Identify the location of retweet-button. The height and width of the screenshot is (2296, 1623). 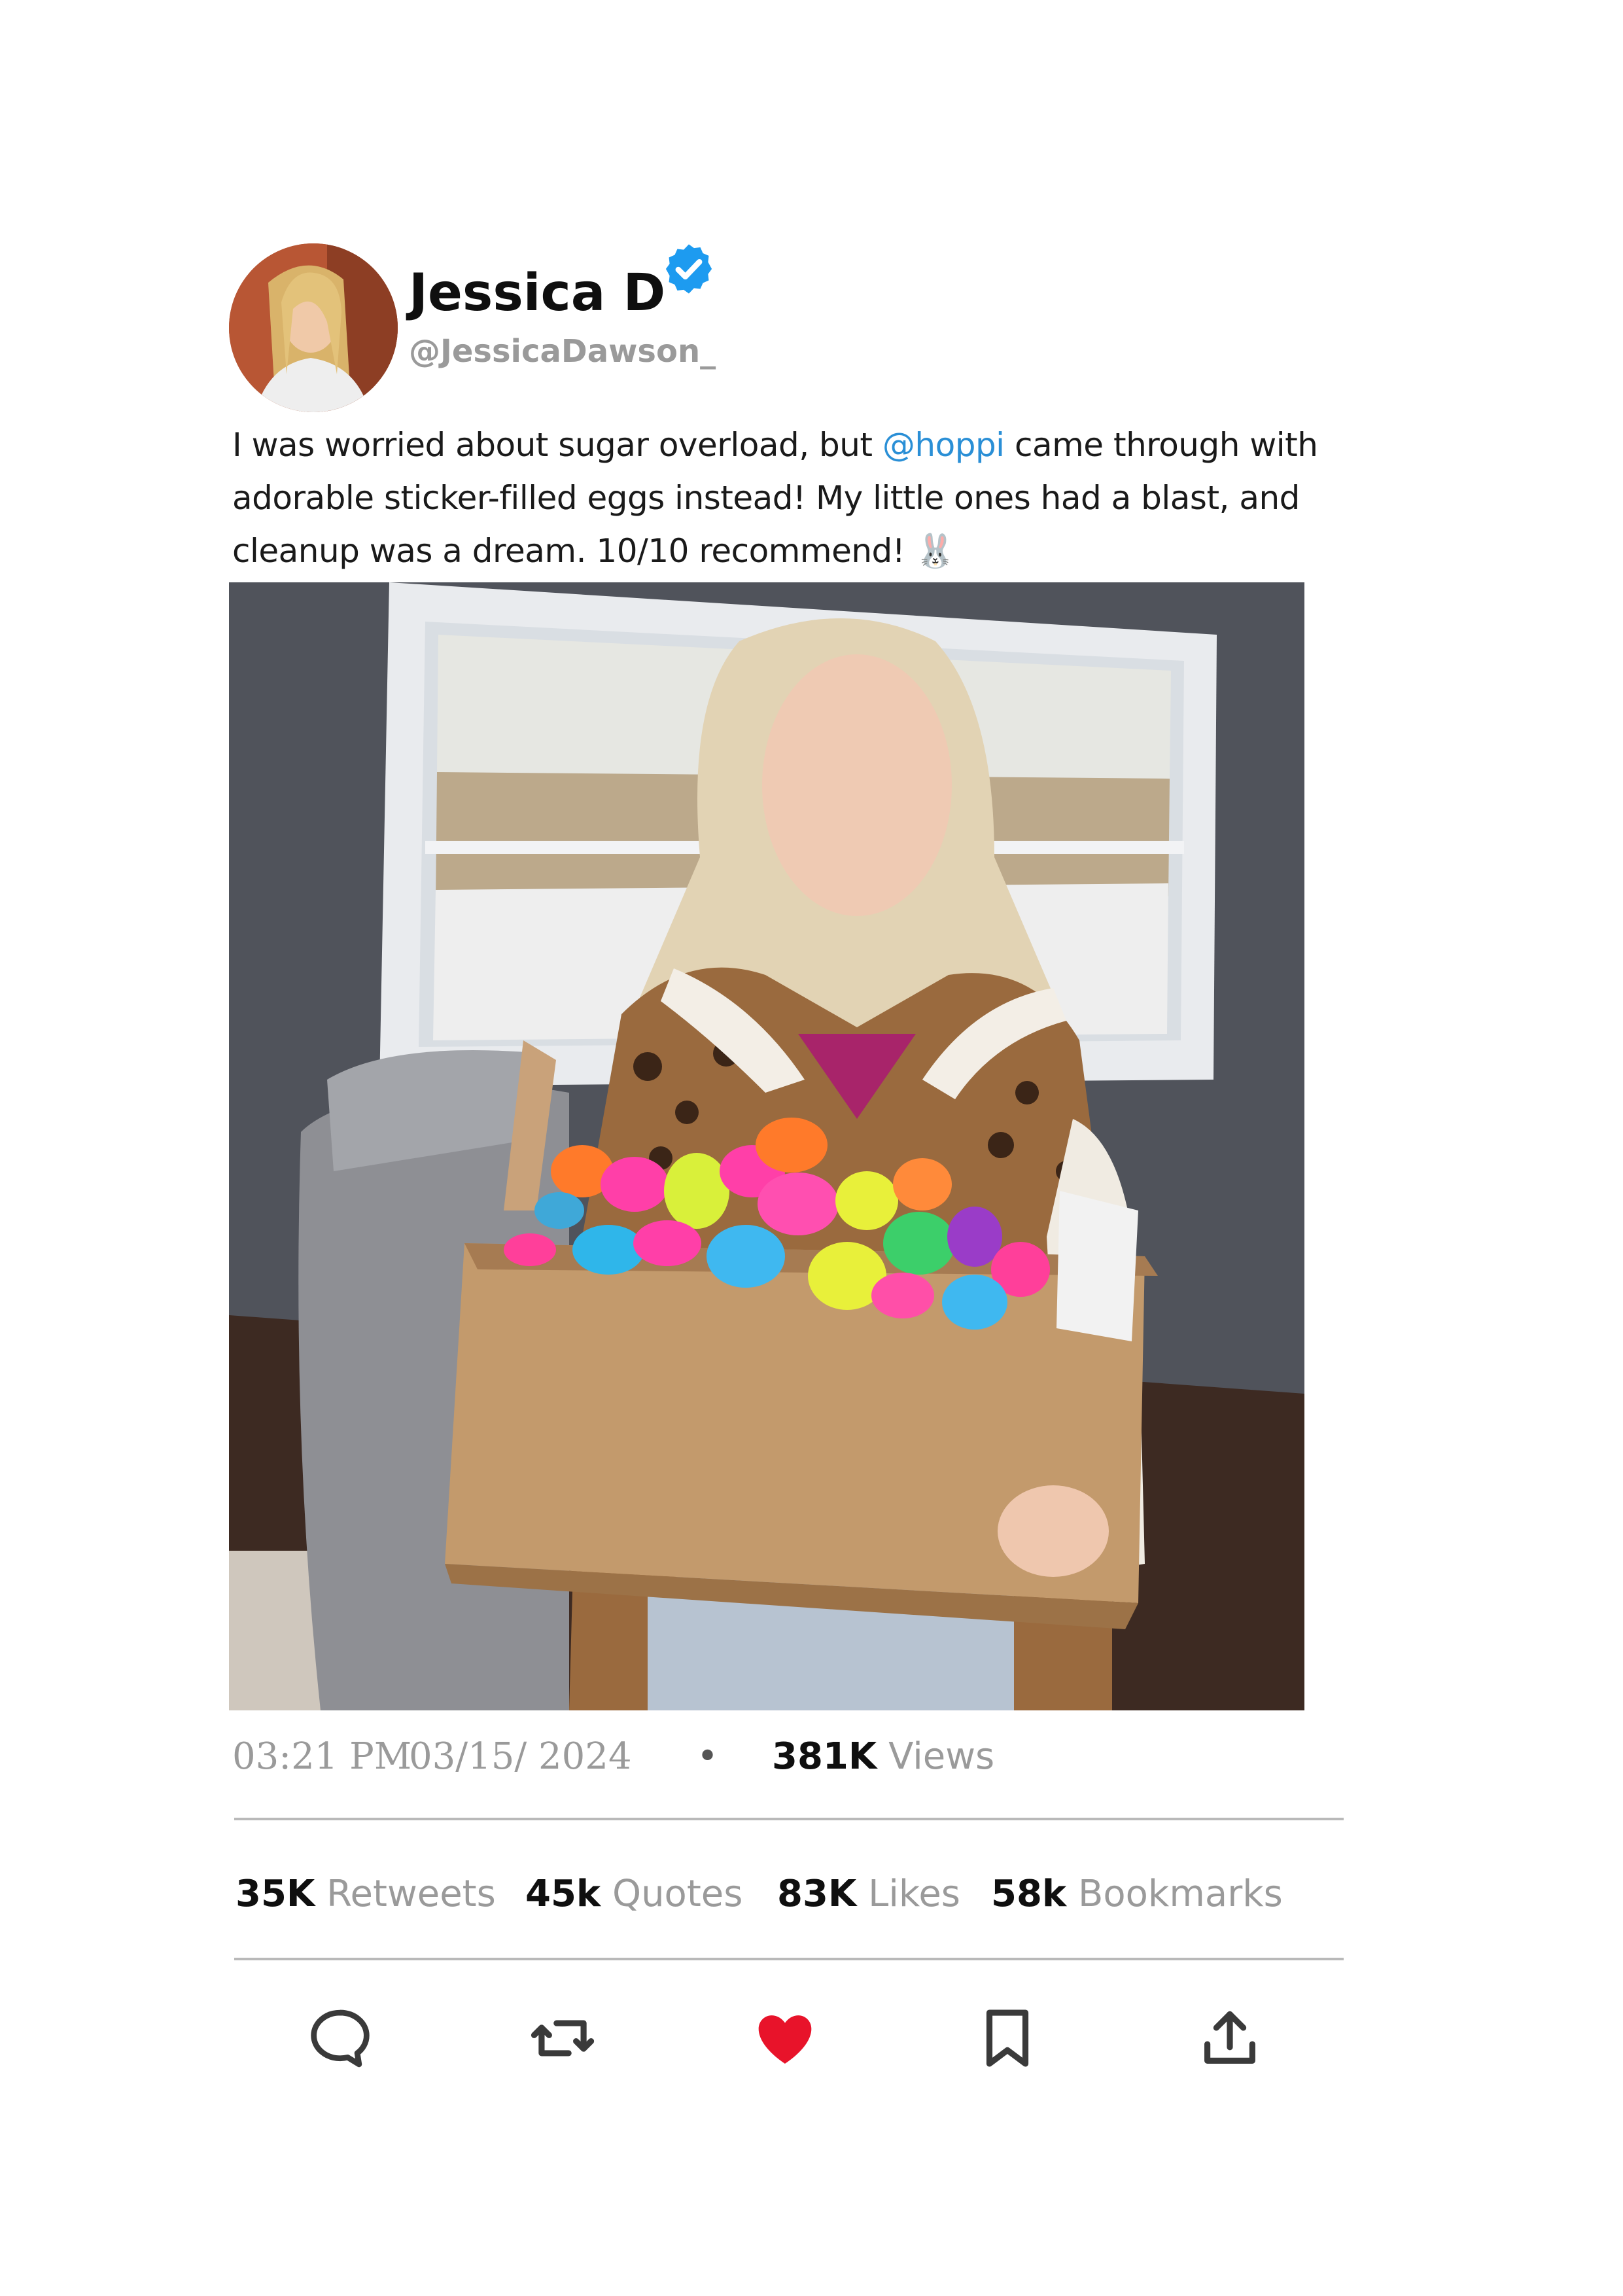
(563, 2038).